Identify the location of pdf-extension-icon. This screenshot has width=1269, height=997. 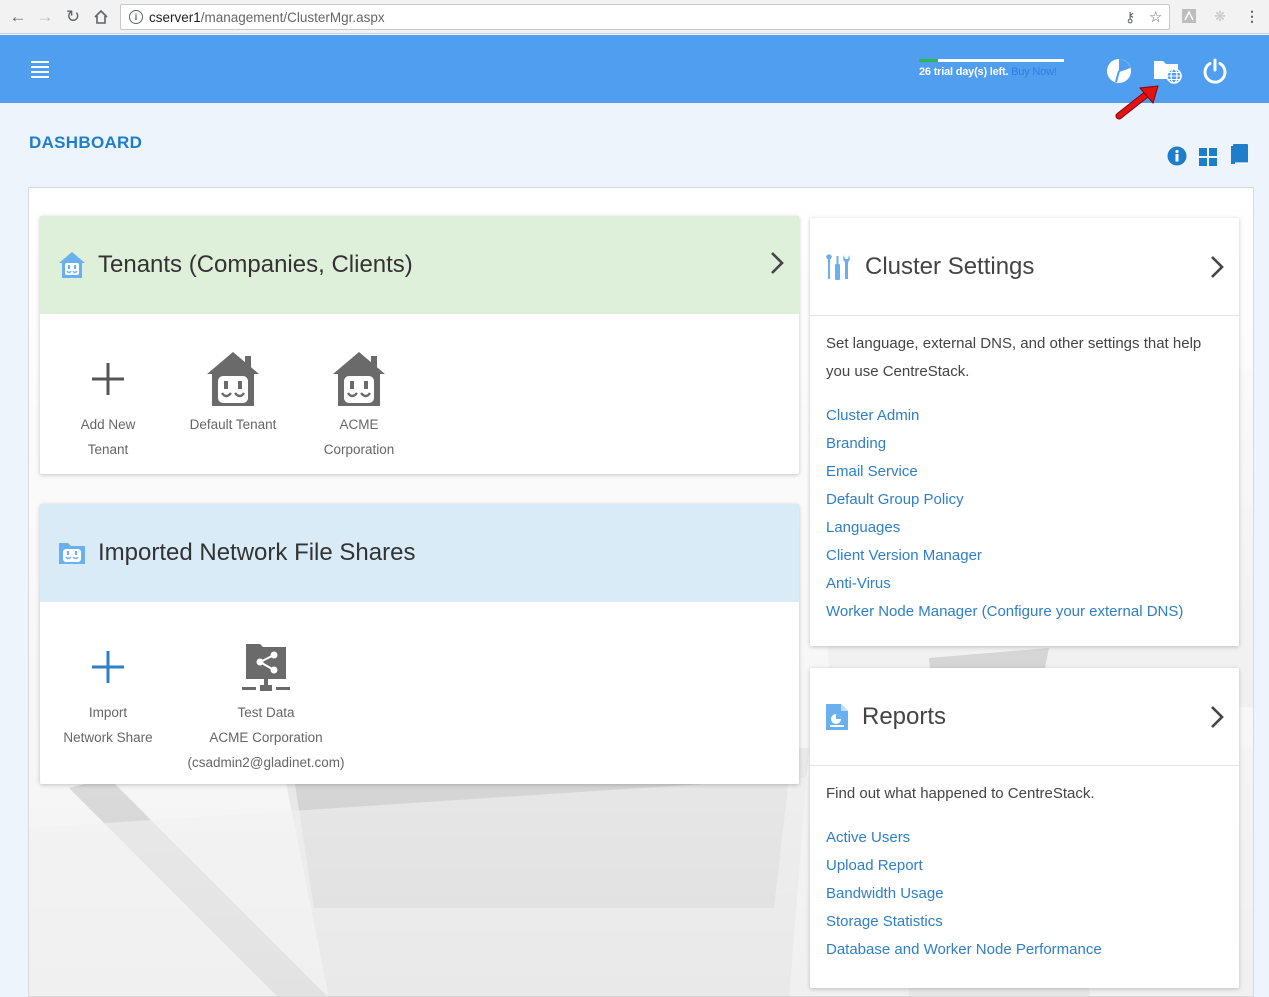
(1189, 16).